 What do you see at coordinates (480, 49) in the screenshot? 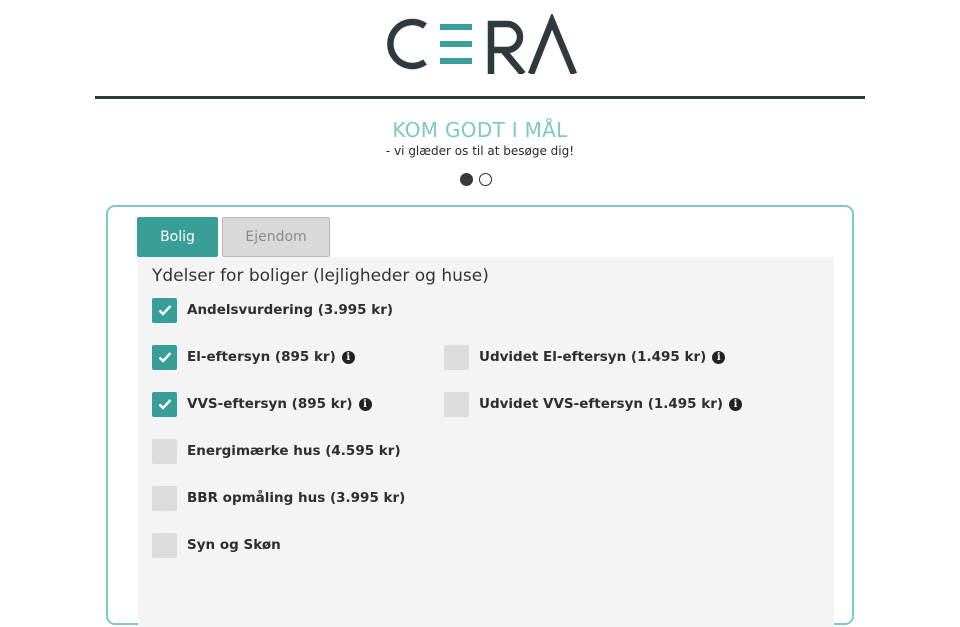
I see `cera-logo` at bounding box center [480, 49].